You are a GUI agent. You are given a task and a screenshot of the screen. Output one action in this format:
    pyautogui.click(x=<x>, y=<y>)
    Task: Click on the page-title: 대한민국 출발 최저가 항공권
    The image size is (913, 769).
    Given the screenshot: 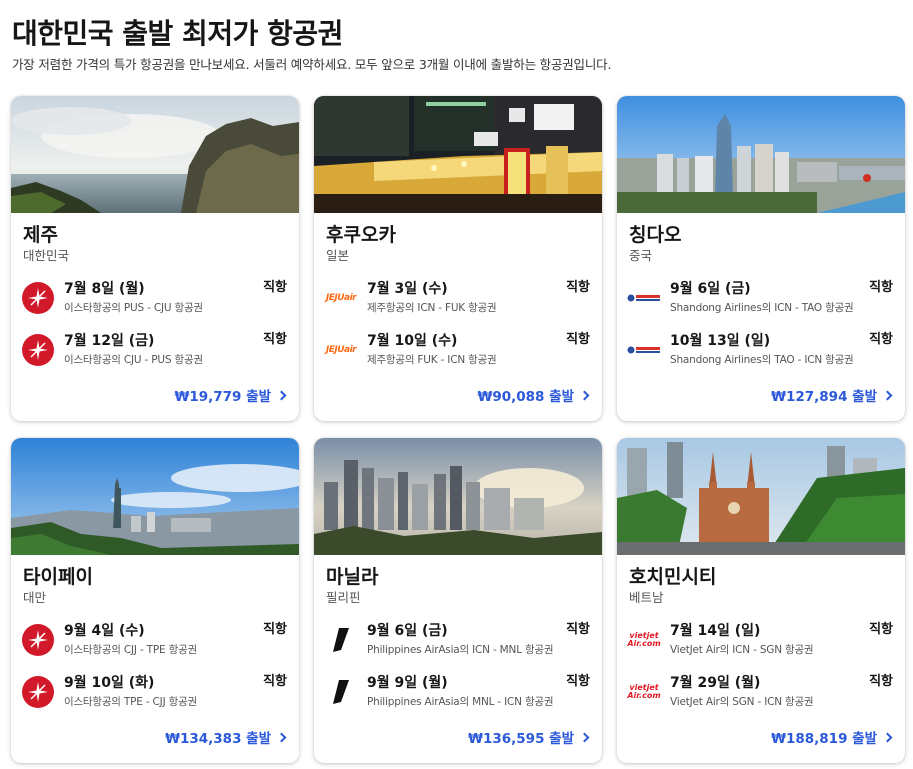 What is the action you would take?
    pyautogui.click(x=177, y=33)
    